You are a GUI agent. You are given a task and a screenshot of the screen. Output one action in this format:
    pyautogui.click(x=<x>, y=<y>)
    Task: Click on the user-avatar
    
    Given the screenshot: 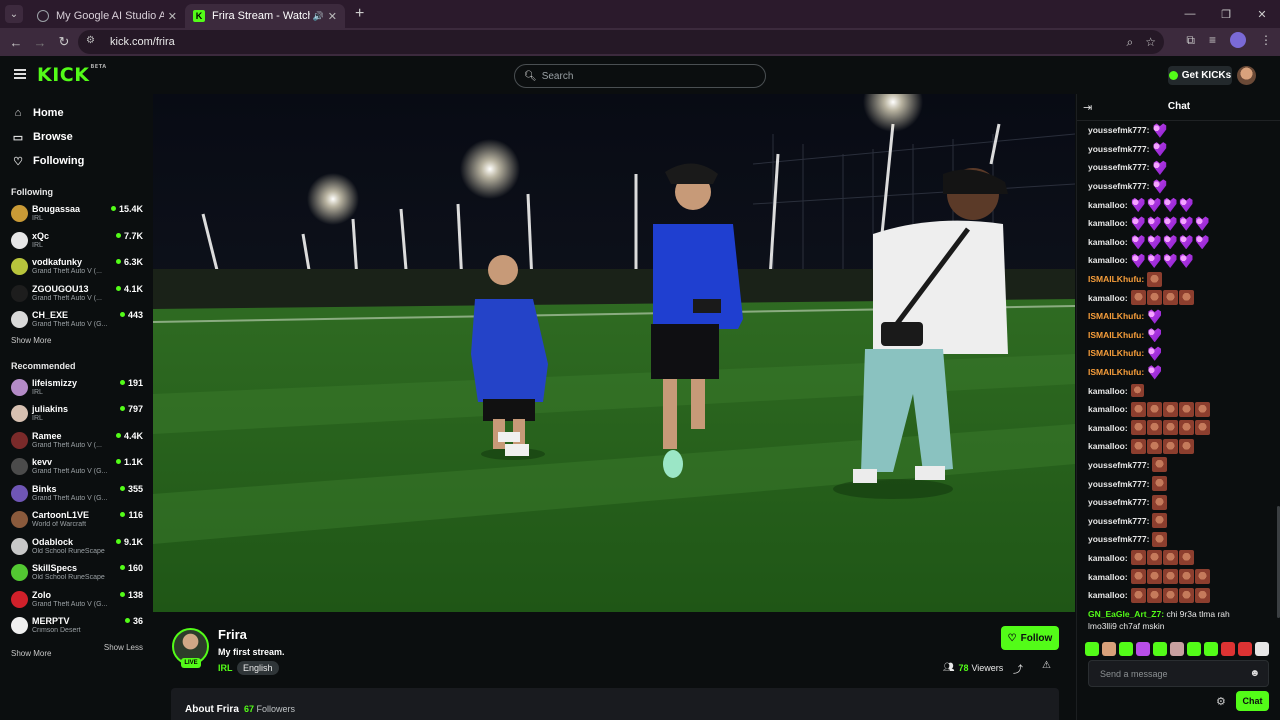 What is the action you would take?
    pyautogui.click(x=1246, y=75)
    